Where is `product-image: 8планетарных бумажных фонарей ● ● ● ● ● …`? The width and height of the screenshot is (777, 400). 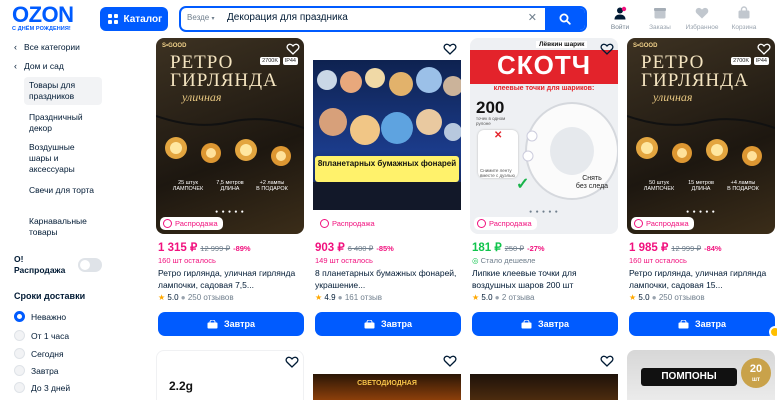
product-image: 8планетарных бумажных фонарей ● ● ● ● ● … is located at coordinates (387, 136).